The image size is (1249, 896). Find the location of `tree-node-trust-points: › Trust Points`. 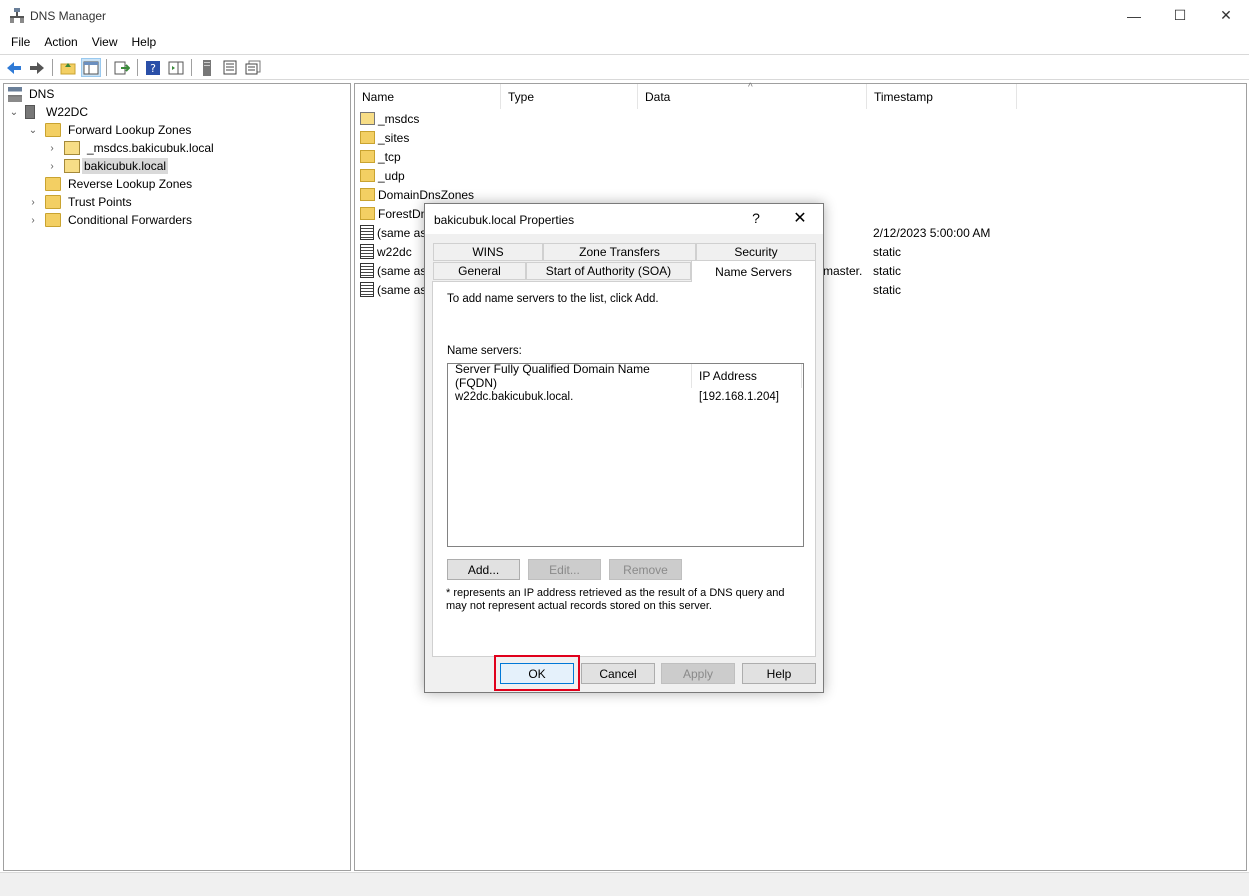

tree-node-trust-points: › Trust Points is located at coordinates (80, 202).